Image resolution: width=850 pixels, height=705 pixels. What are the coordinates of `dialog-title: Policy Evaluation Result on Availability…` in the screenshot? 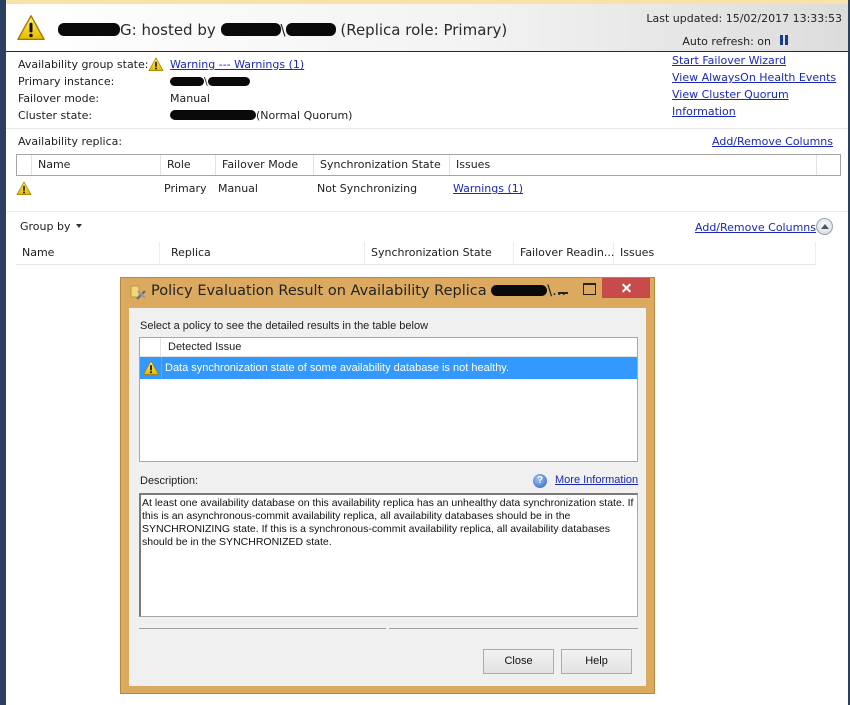 It's located at (358, 291).